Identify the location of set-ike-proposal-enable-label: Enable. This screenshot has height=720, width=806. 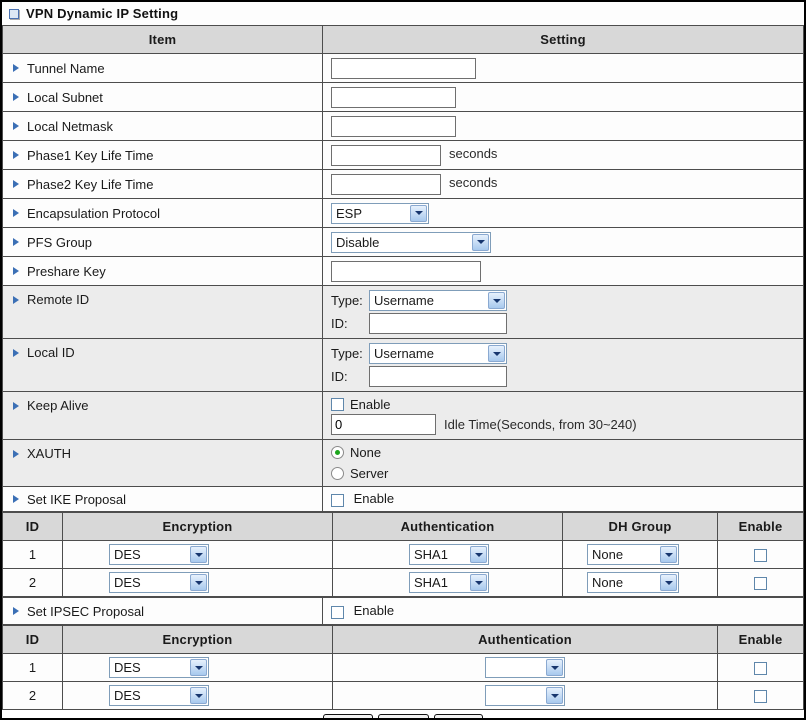
(374, 499).